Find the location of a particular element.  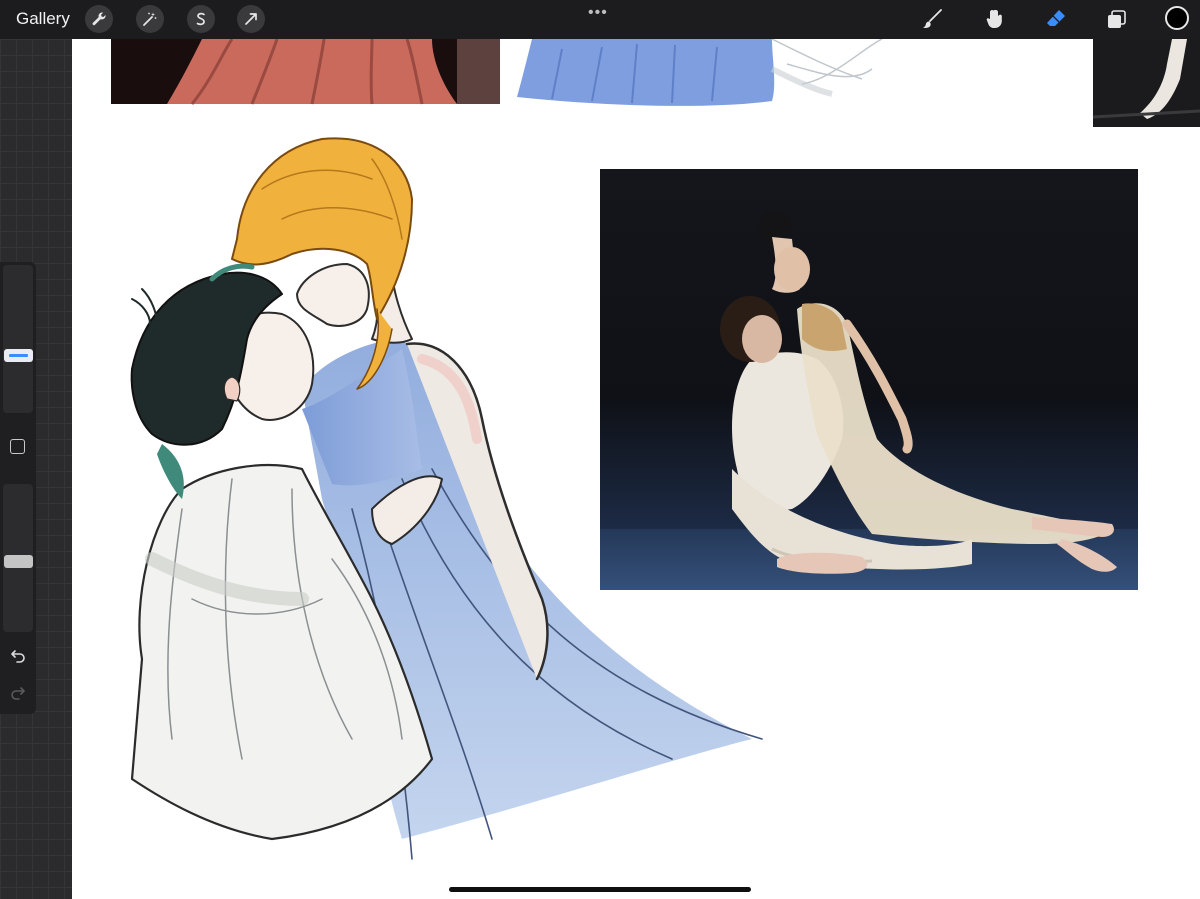

reference-photo-red-dress is located at coordinates (305, 72).